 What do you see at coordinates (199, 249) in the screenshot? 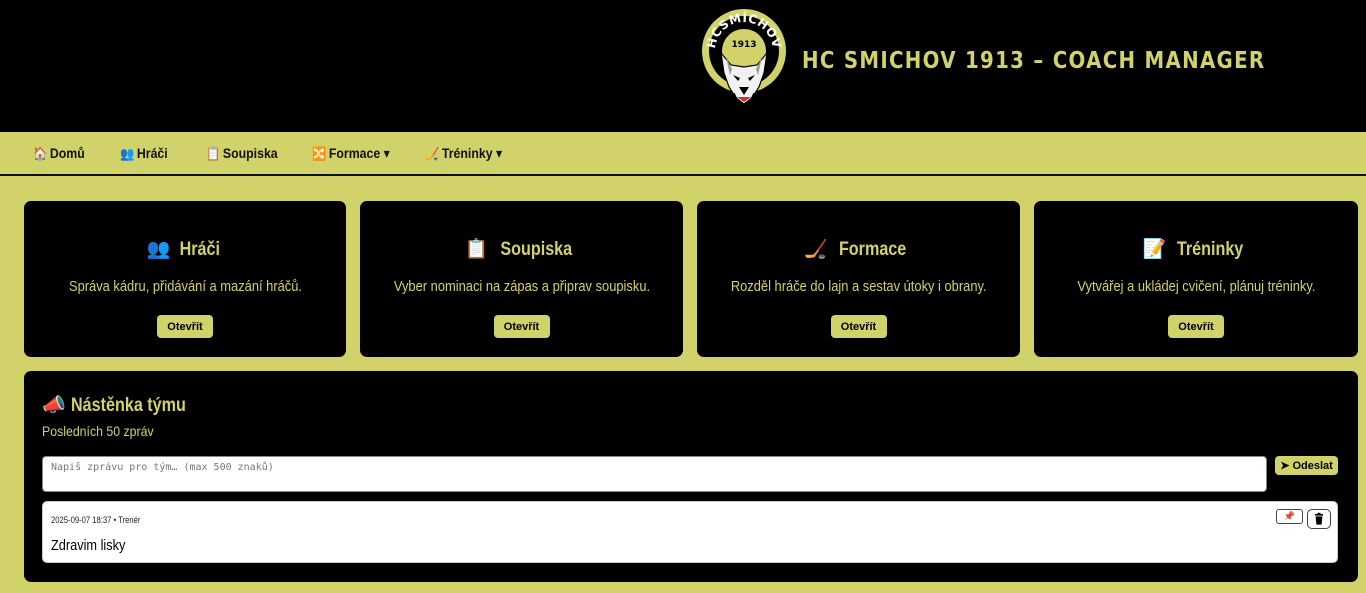
I see `card-title-text: Hráči` at bounding box center [199, 249].